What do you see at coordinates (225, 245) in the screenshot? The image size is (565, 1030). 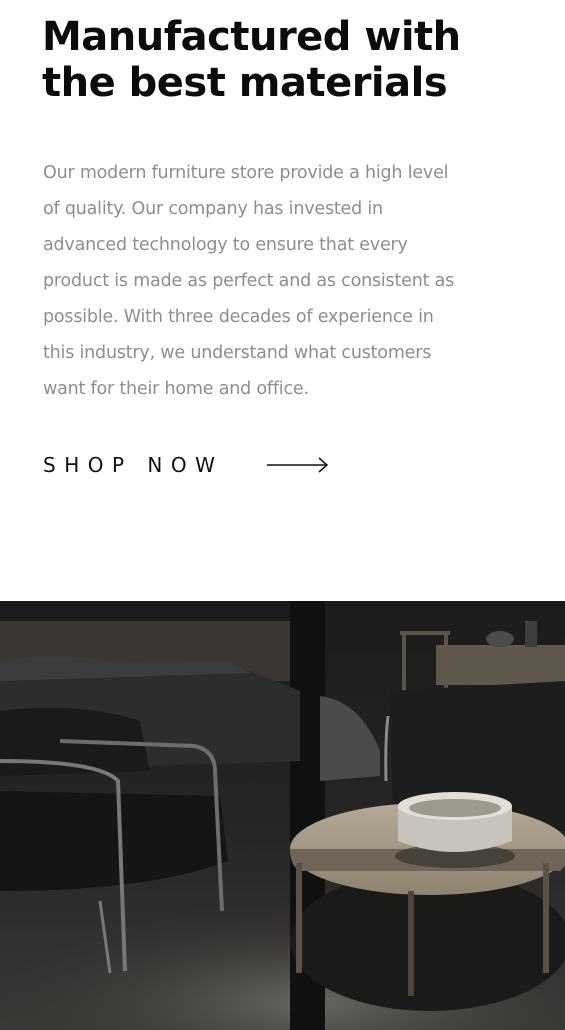 I see `description-line: advanced technology to ensure that every` at bounding box center [225, 245].